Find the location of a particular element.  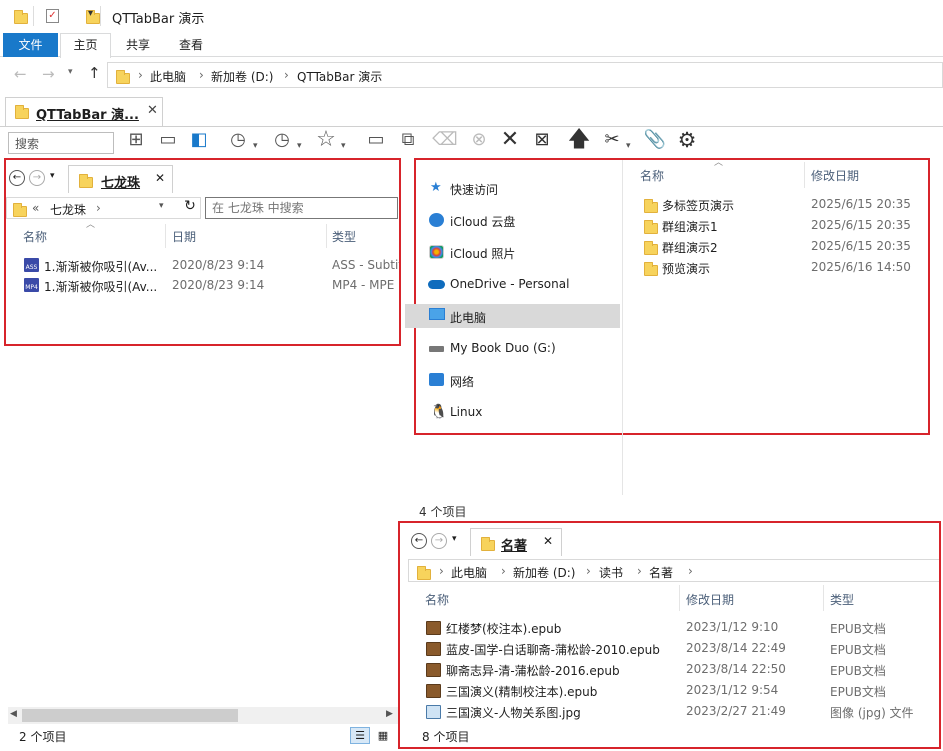

large-icons-view-icon: ▦ is located at coordinates (383, 735).